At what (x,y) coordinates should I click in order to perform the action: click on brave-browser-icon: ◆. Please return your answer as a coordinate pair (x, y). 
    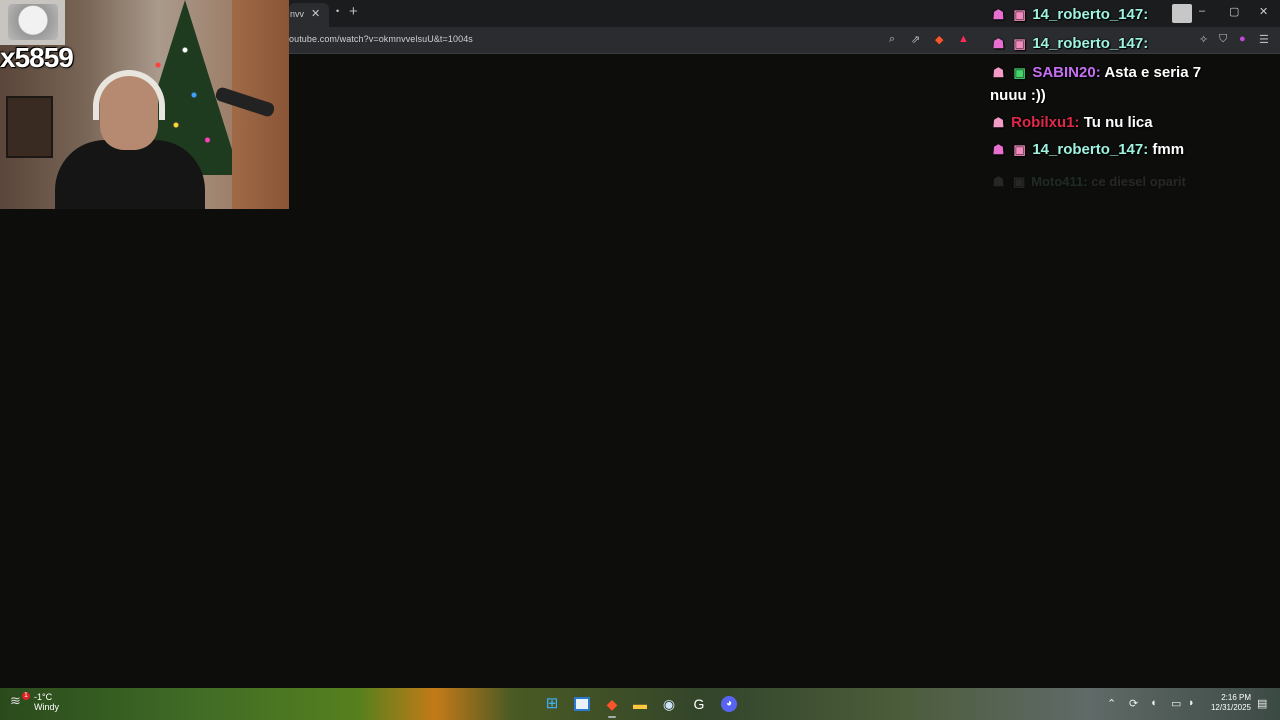
    Looking at the image, I should click on (612, 704).